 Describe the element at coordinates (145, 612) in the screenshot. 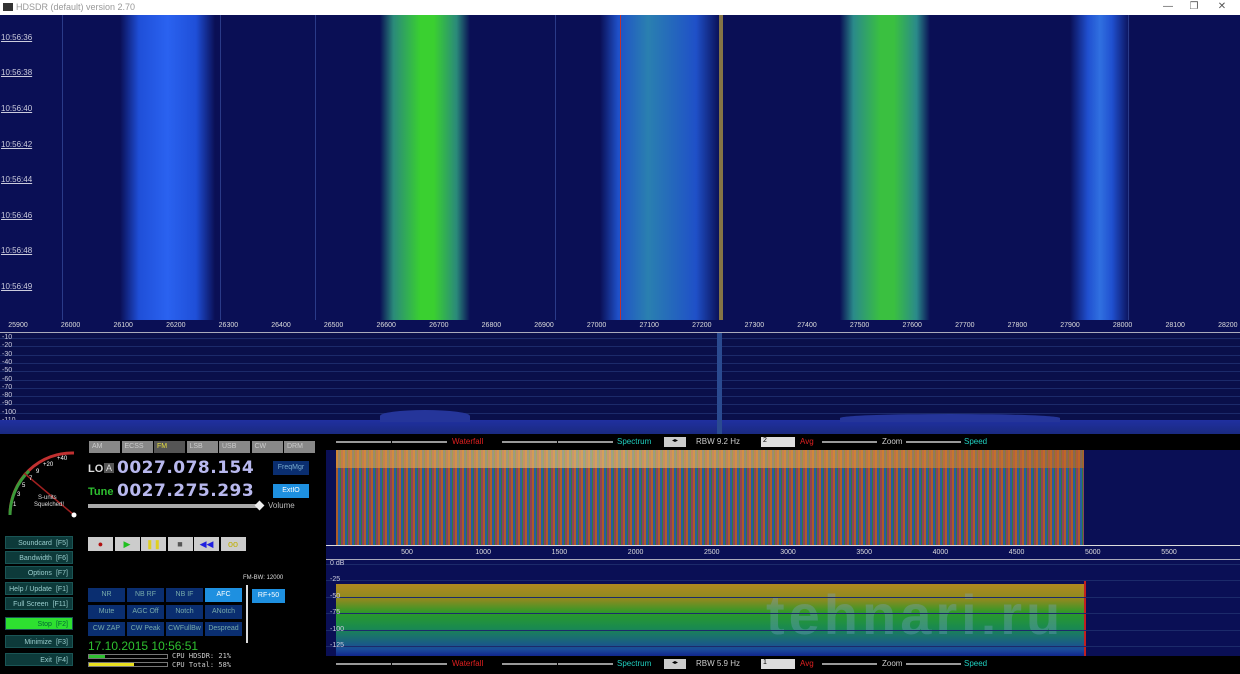

I see `dsp-button-agc-off: AGC Off` at that location.